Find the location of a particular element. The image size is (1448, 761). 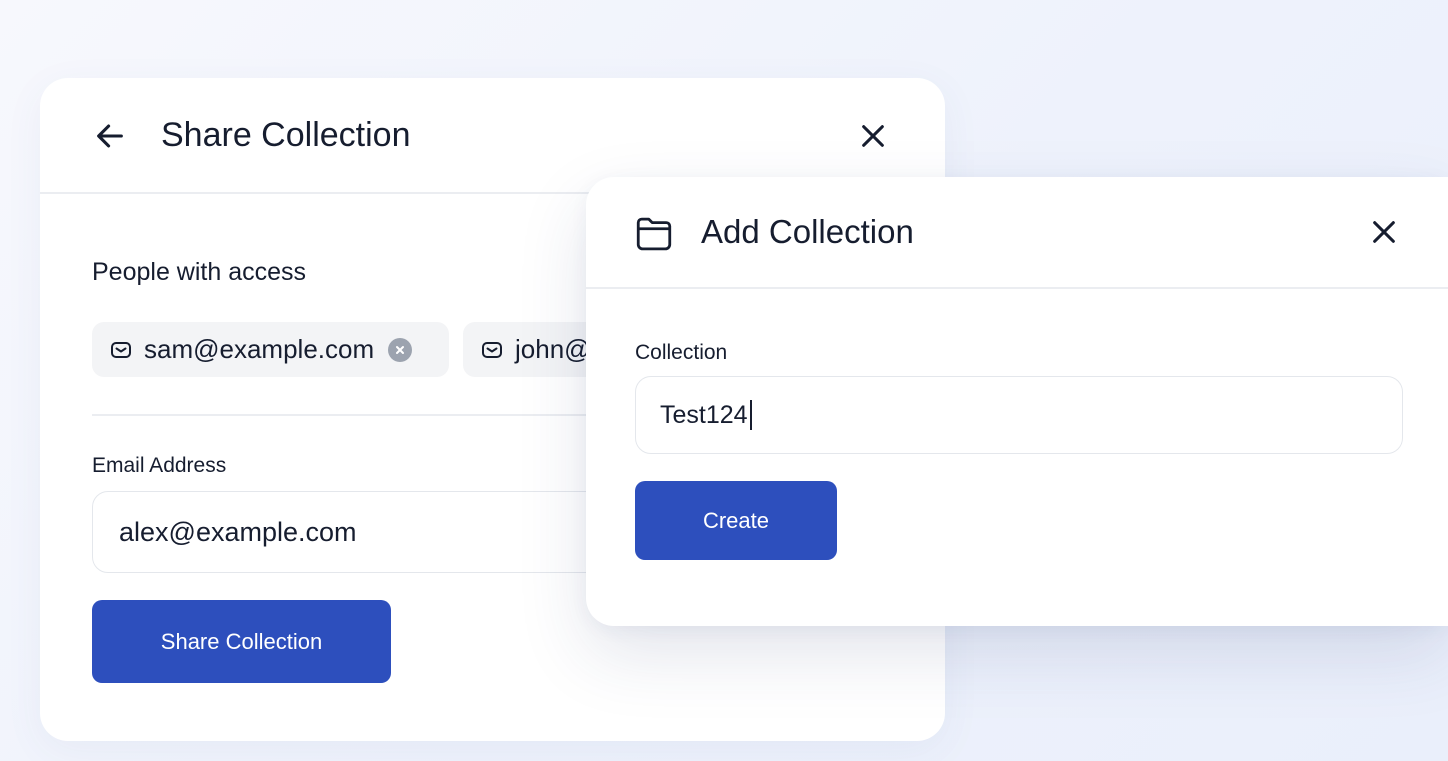

email-address-label: Email Address is located at coordinates (159, 465).